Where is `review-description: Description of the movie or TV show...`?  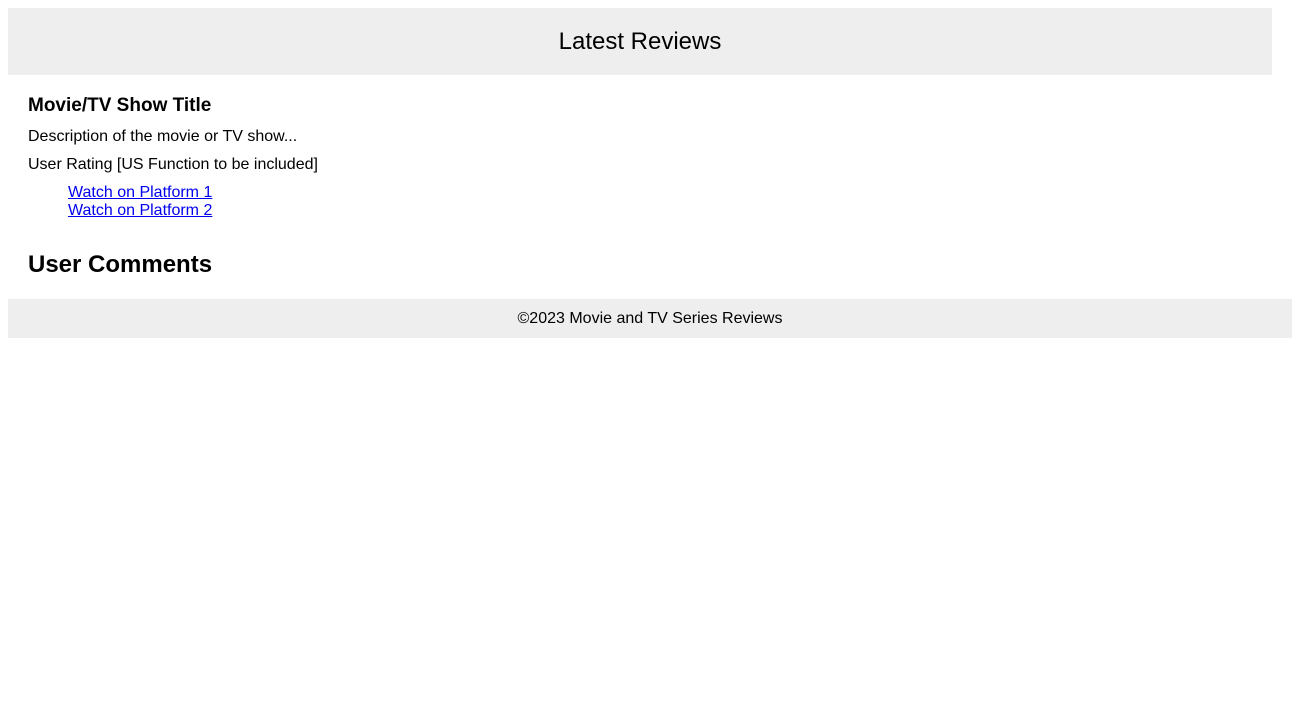
review-description: Description of the movie or TV show... is located at coordinates (163, 136).